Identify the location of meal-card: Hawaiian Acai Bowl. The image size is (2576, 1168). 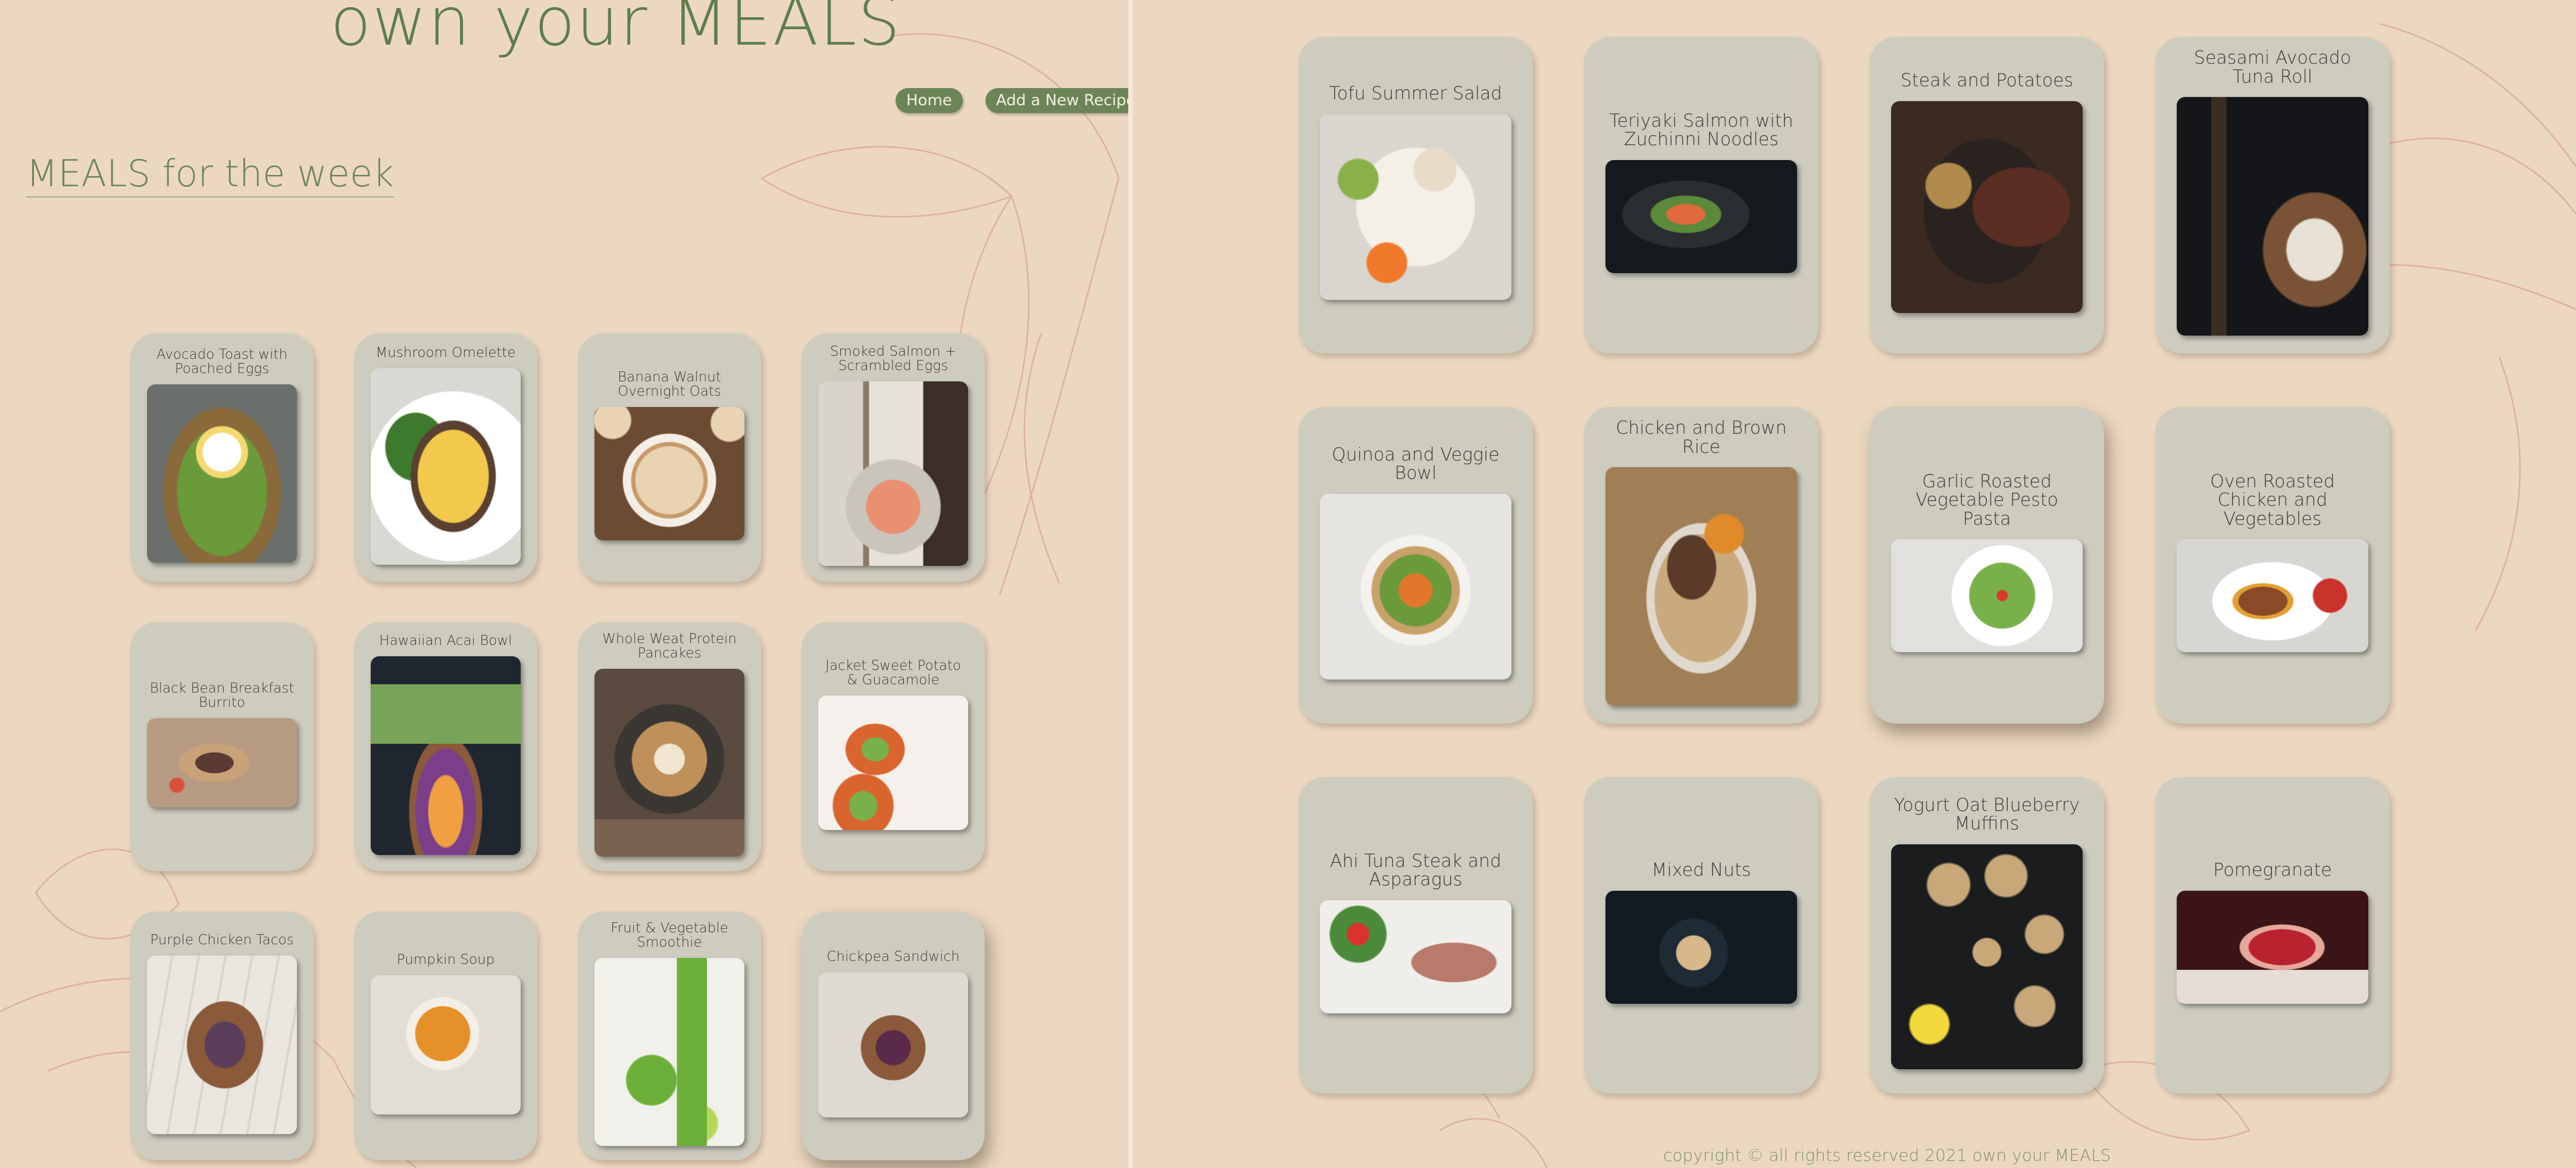
(445, 747).